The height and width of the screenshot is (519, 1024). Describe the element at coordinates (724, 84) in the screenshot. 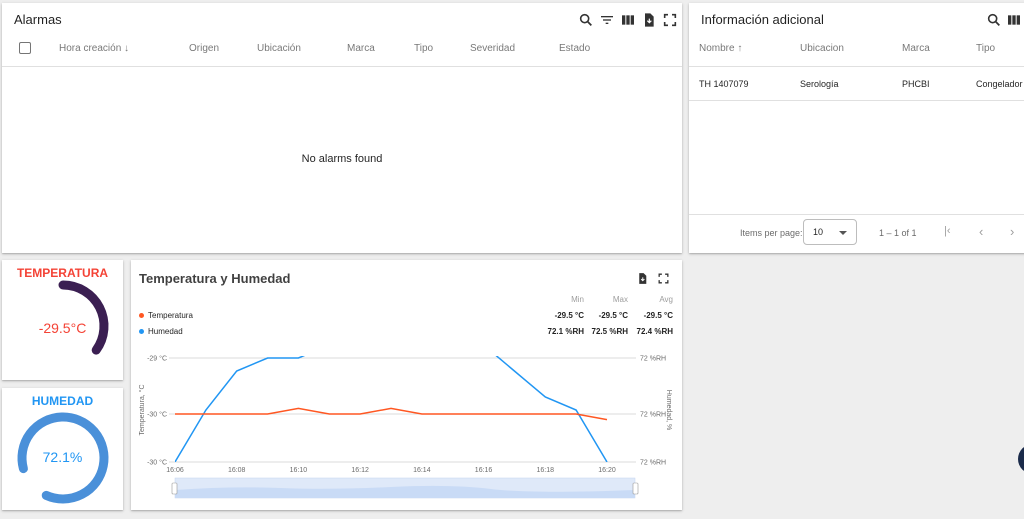

I see `cell-nombre: TH 1407079` at that location.